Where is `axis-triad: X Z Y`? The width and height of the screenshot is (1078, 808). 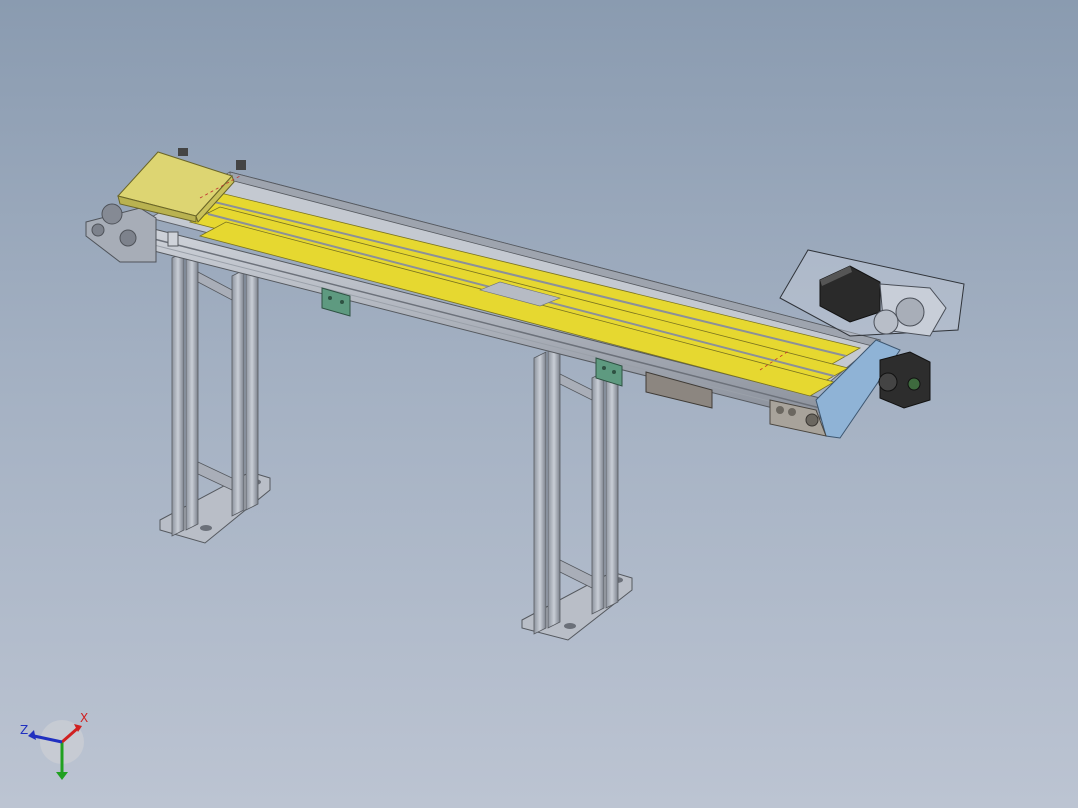 axis-triad: X Z Y is located at coordinates (54, 756).